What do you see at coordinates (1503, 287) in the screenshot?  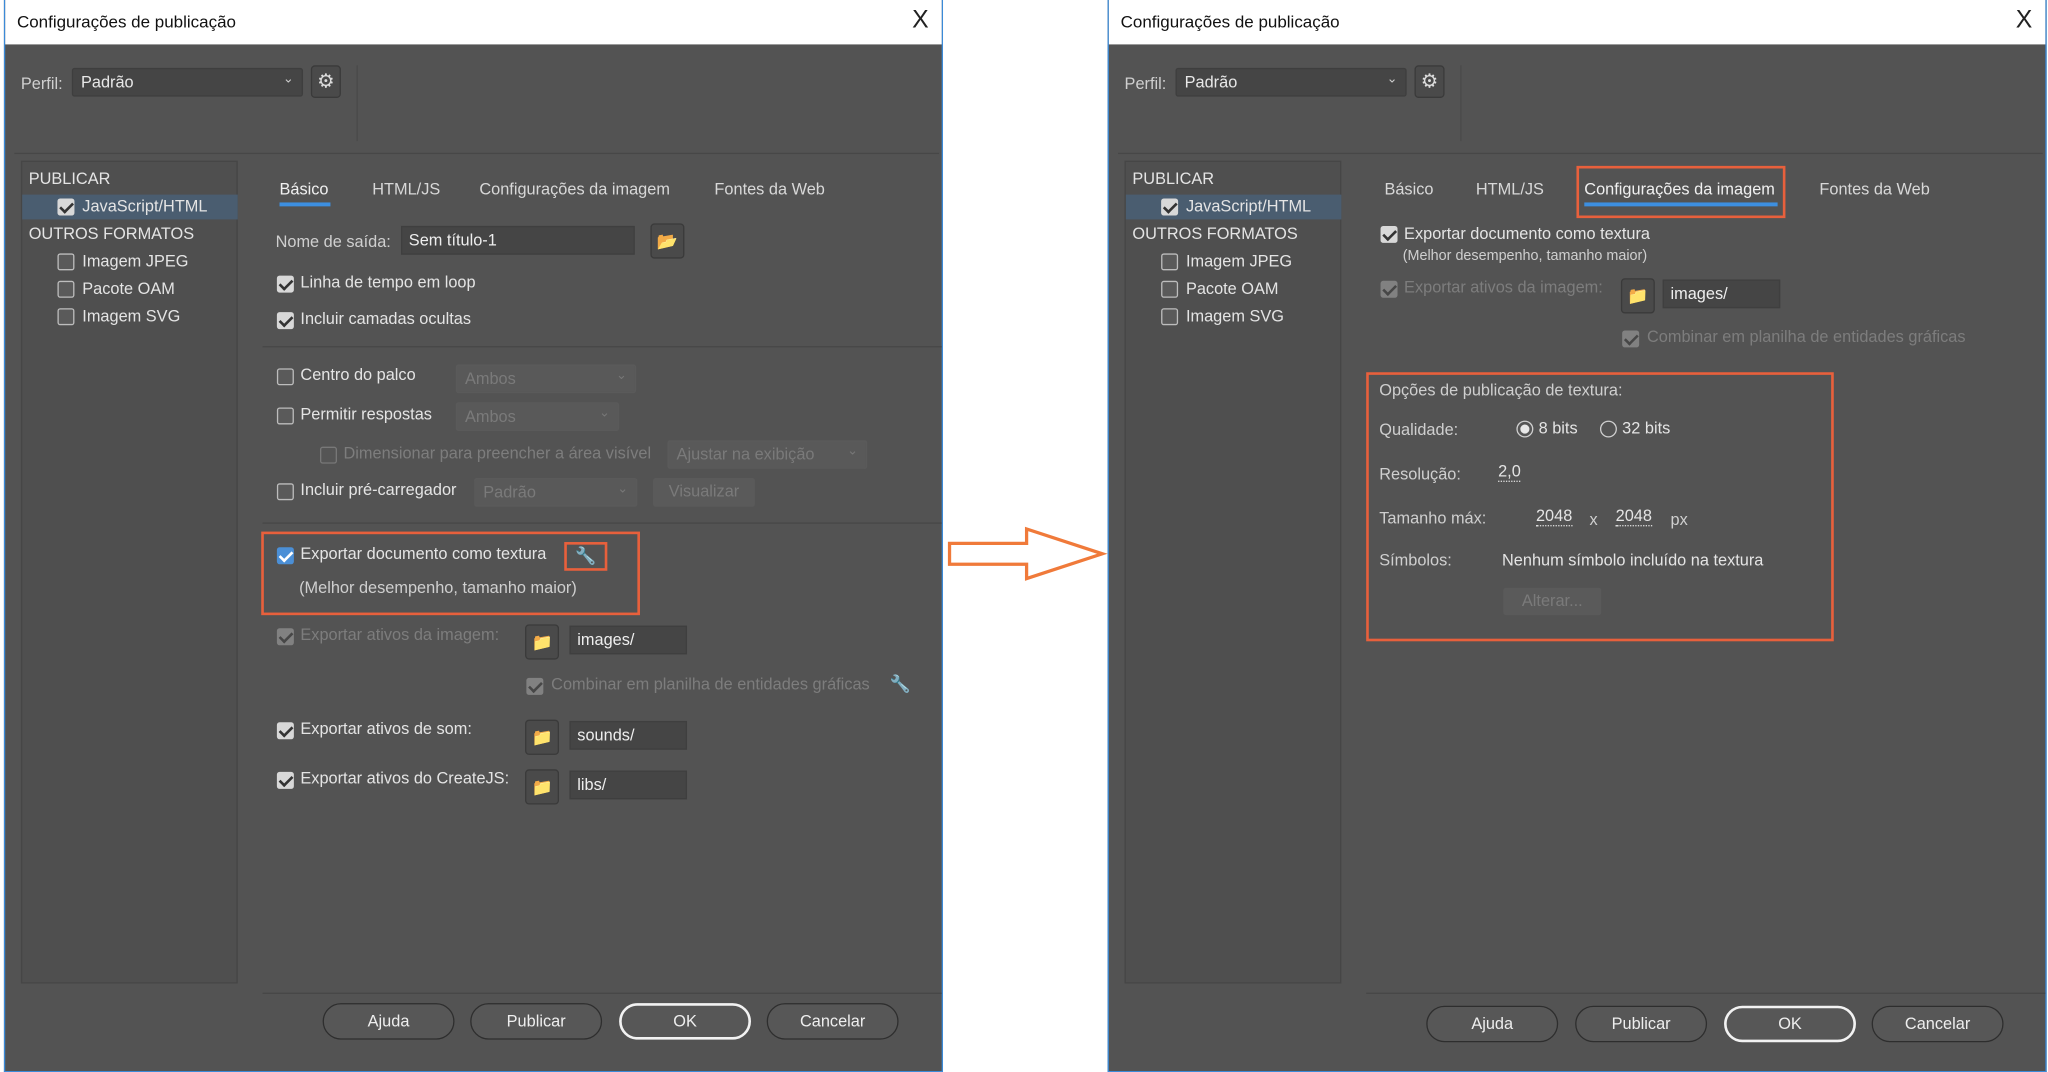 I see `export-image-assets-label: Exportar ativos da imagem:` at bounding box center [1503, 287].